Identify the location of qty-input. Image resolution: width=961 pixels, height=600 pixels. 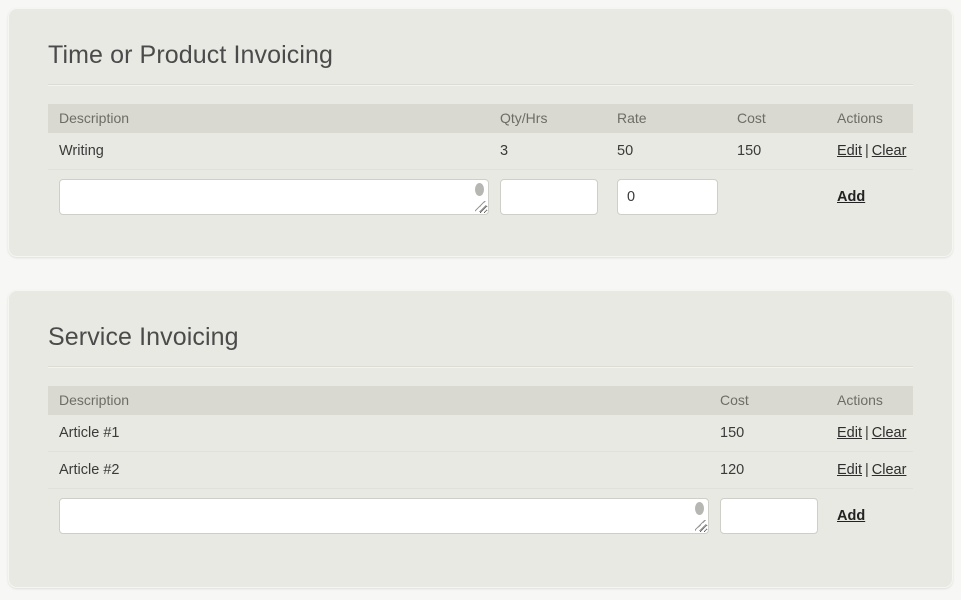
(549, 197).